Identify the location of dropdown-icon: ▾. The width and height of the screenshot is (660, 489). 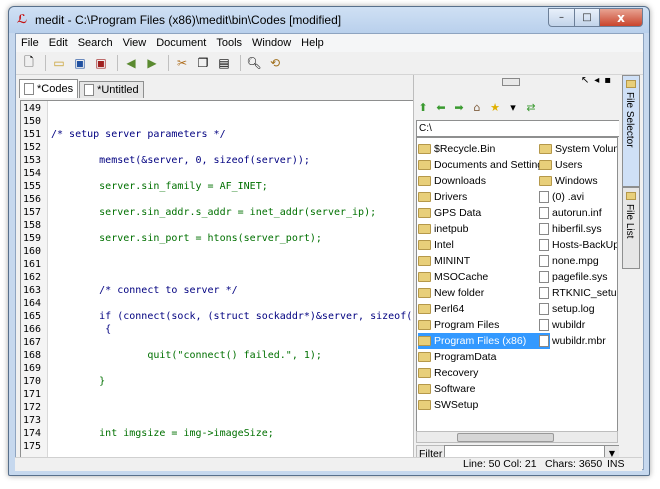
(513, 107).